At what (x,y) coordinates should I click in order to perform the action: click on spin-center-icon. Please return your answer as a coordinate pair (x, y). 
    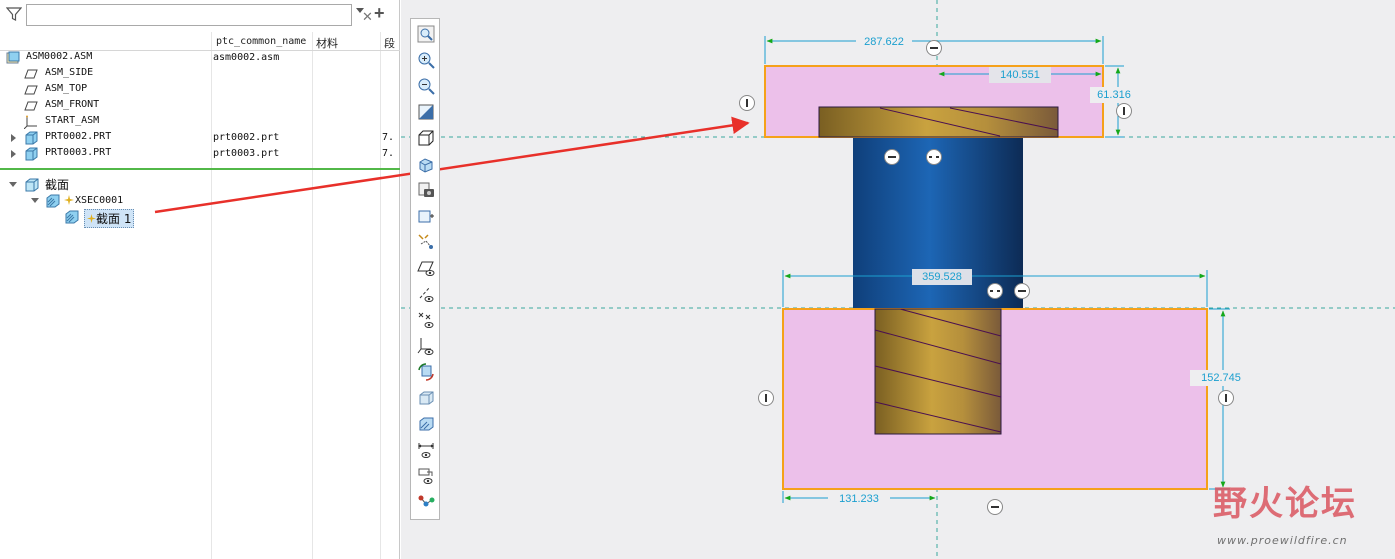
    Looking at the image, I should click on (426, 372).